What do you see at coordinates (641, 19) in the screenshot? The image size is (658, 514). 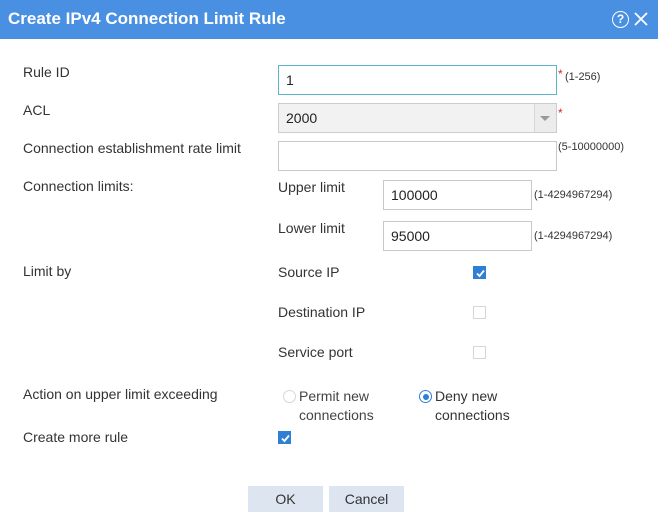 I see `close-icon` at bounding box center [641, 19].